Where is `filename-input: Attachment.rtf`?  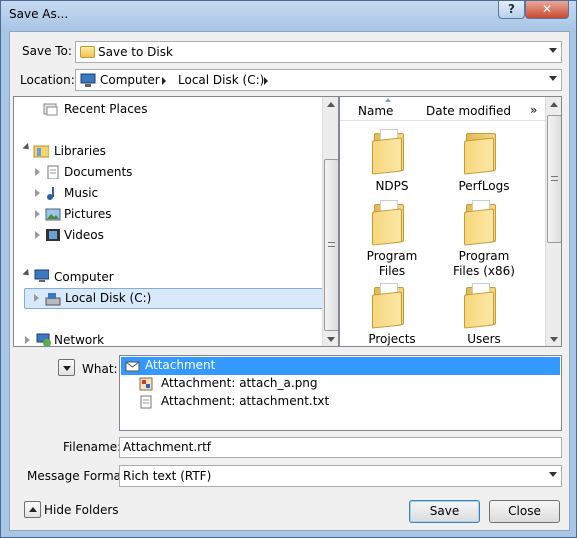 filename-input: Attachment.rtf is located at coordinates (340, 447).